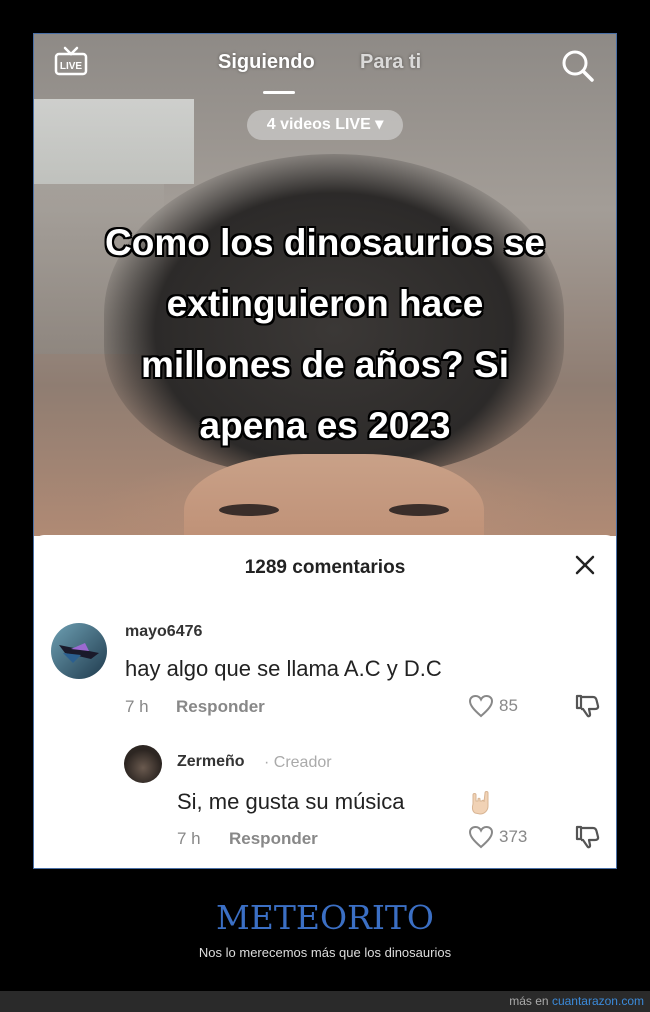 The width and height of the screenshot is (650, 1012). I want to click on caption-line: extinguieron hace, so click(325, 303).